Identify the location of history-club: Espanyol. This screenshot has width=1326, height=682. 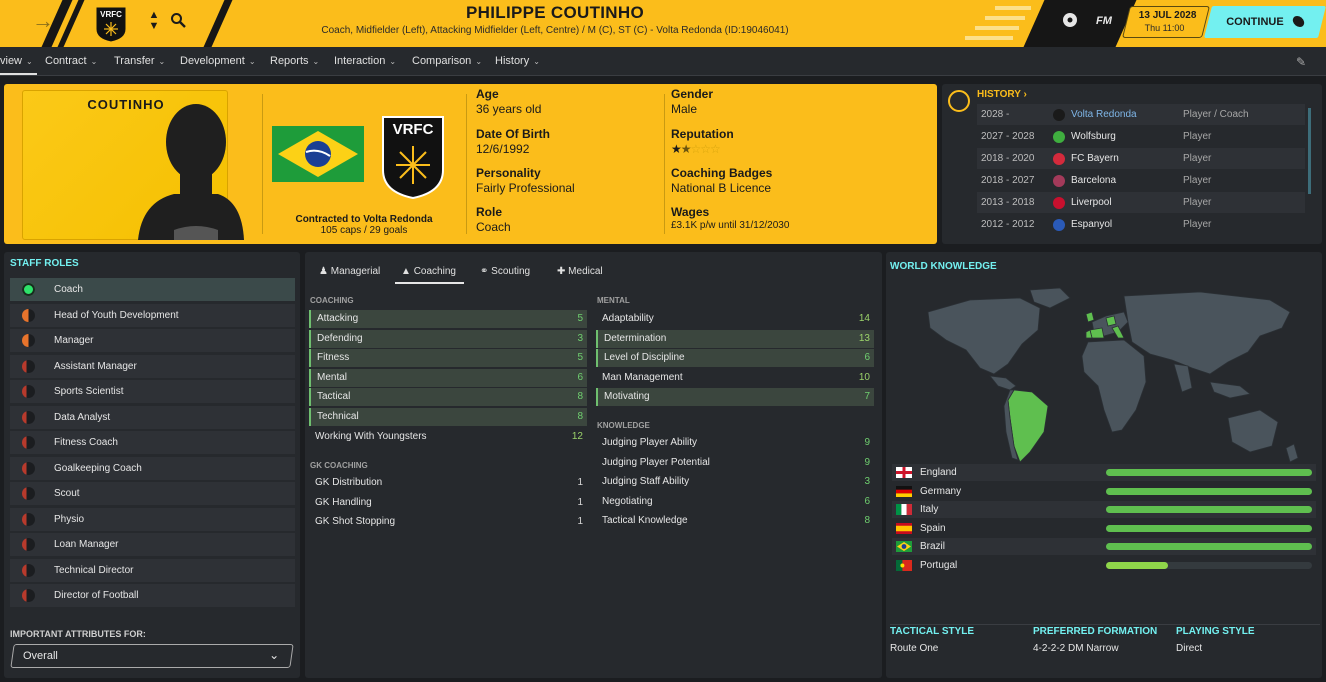
(1082, 224).